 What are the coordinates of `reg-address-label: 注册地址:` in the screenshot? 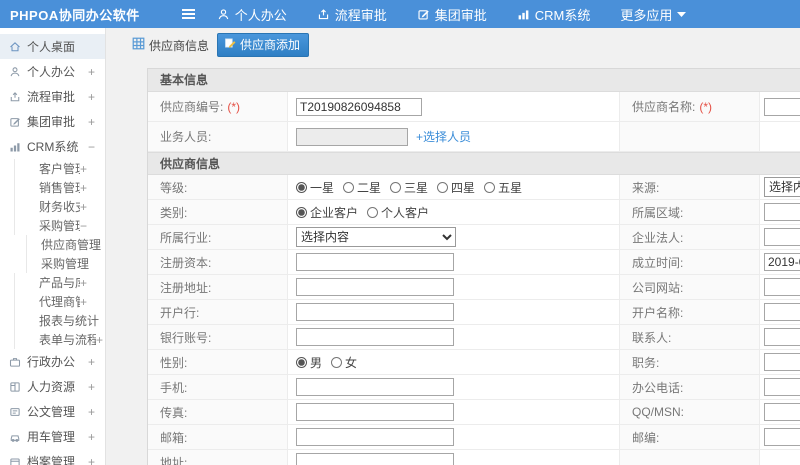 It's located at (218, 287).